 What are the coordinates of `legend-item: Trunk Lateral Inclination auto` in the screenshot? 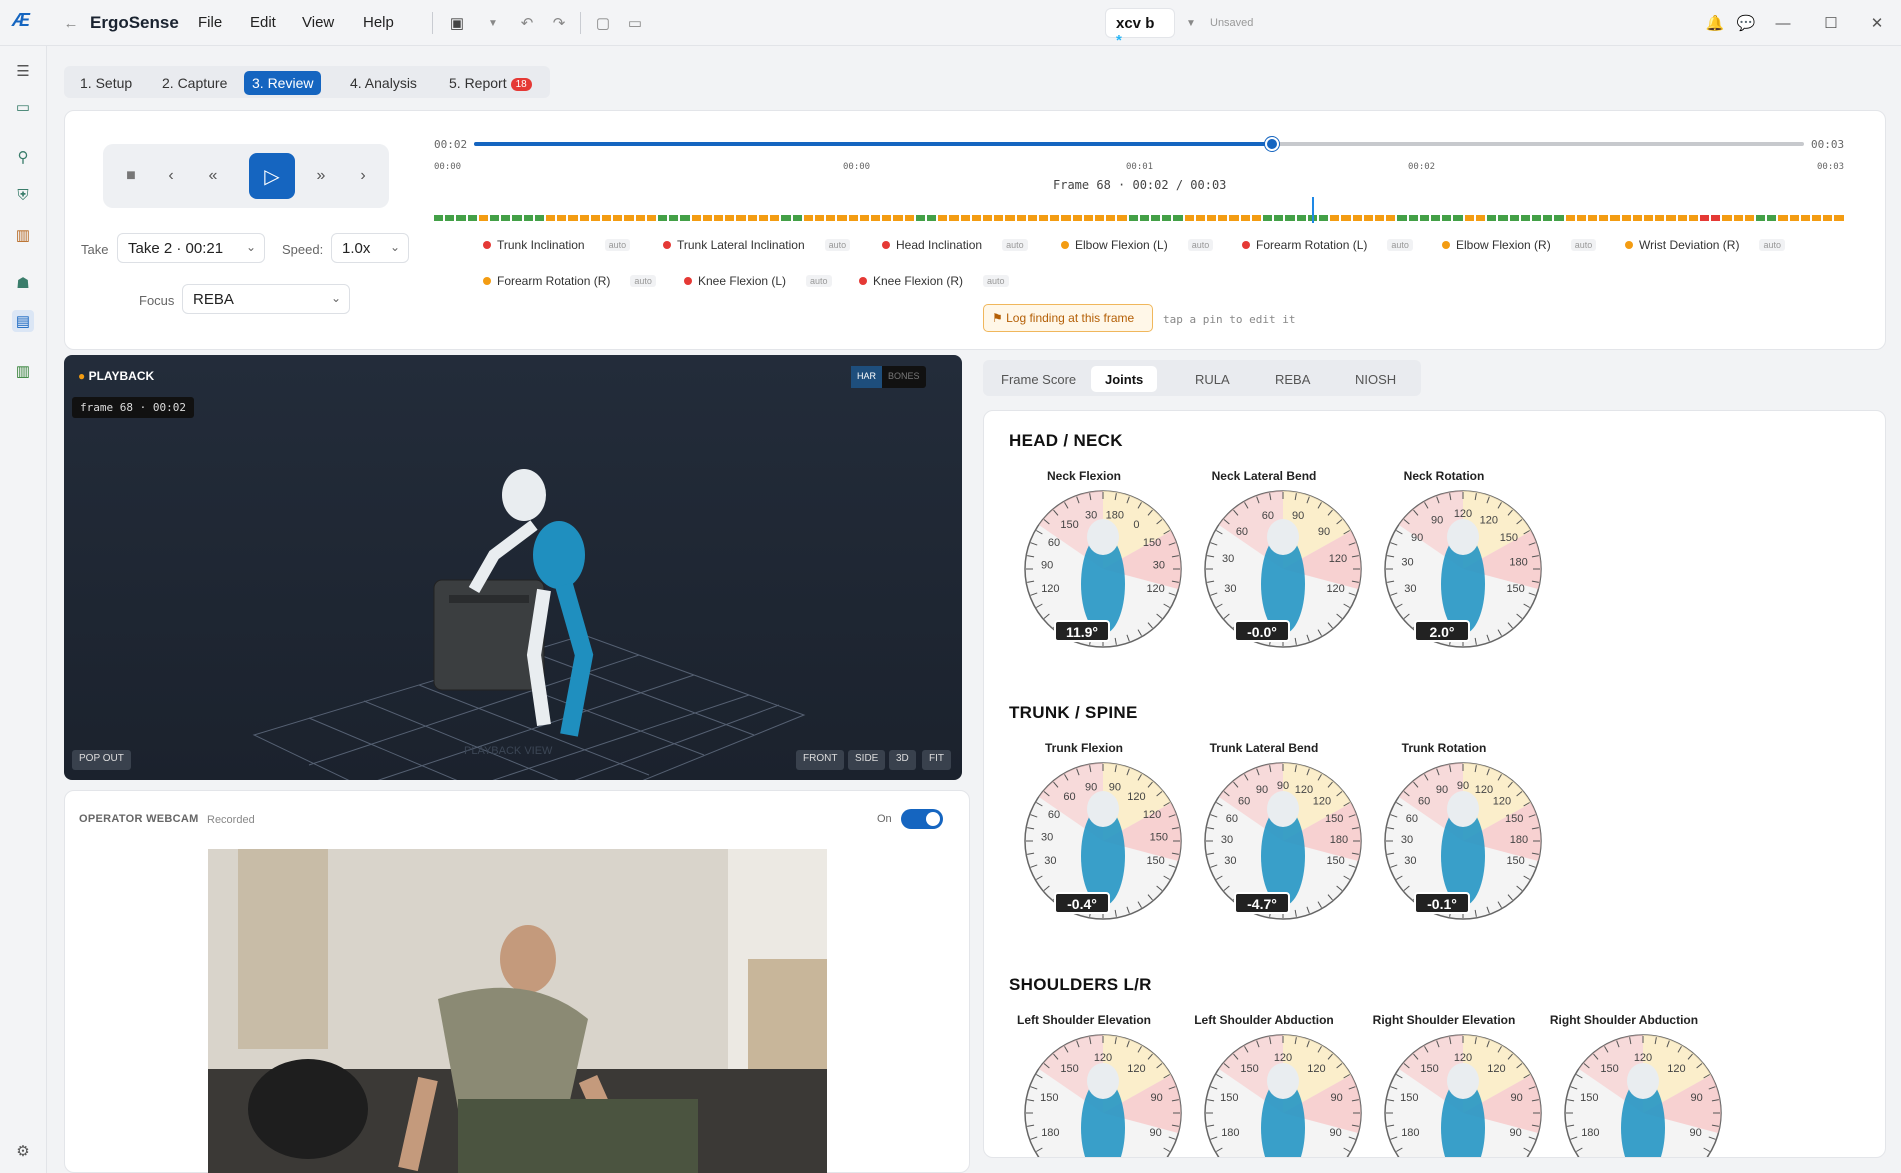 It's located at (757, 245).